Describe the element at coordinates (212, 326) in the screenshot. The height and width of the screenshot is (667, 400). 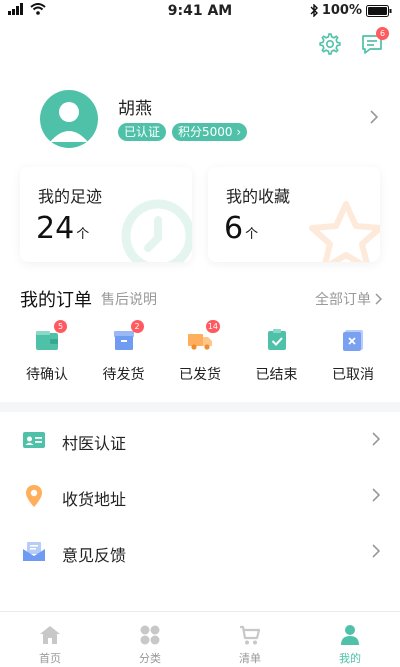
I see `order-badge: 14` at that location.